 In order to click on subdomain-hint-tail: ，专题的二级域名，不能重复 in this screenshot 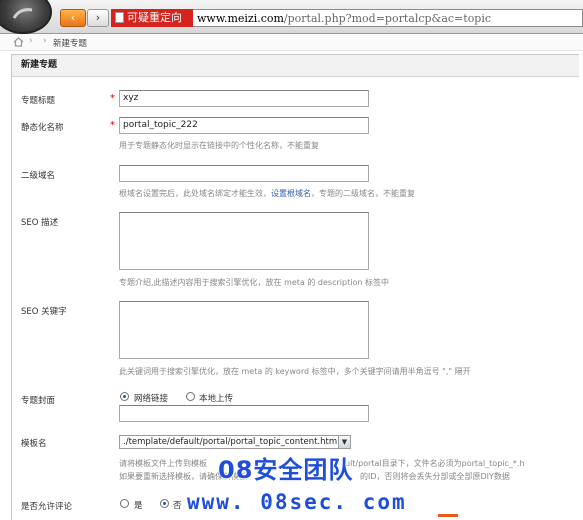, I will do `click(363, 193)`.